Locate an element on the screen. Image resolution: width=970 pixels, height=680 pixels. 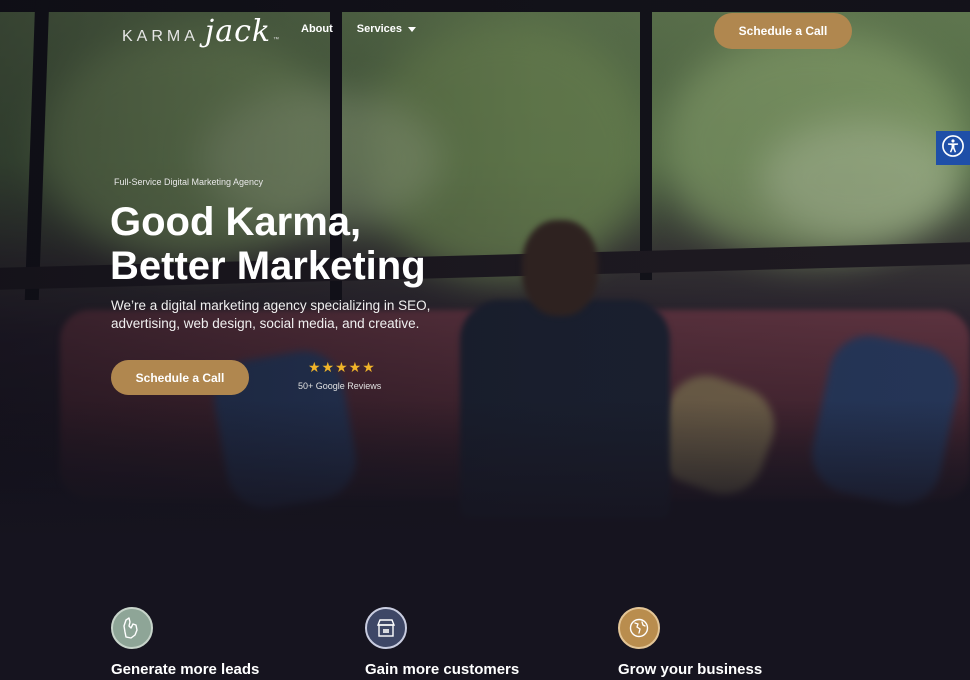
main-nav: About Services is located at coordinates (359, 29).